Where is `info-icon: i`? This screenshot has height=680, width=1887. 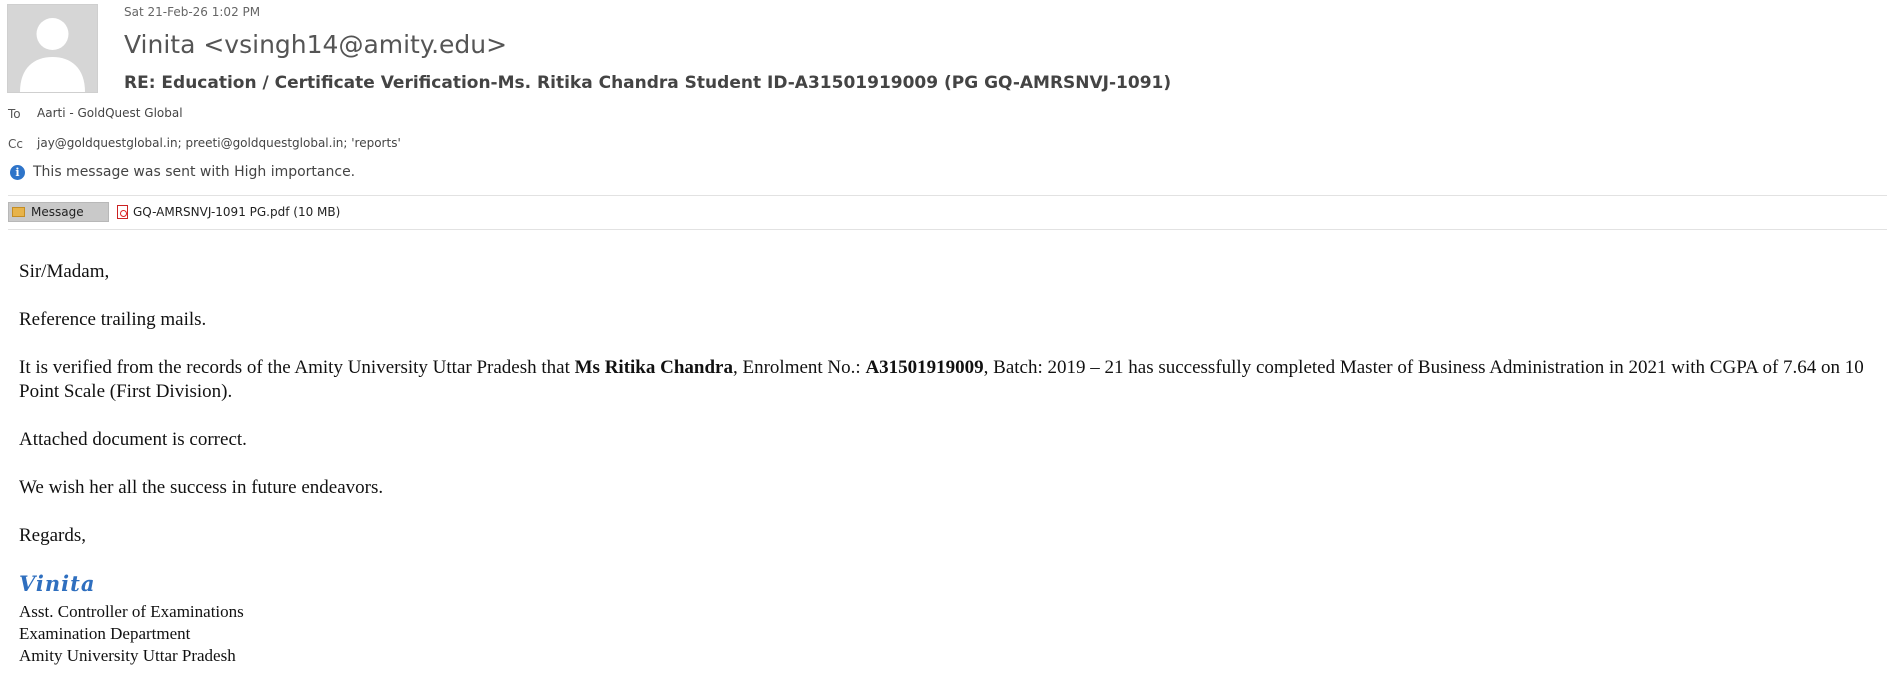 info-icon: i is located at coordinates (17, 172).